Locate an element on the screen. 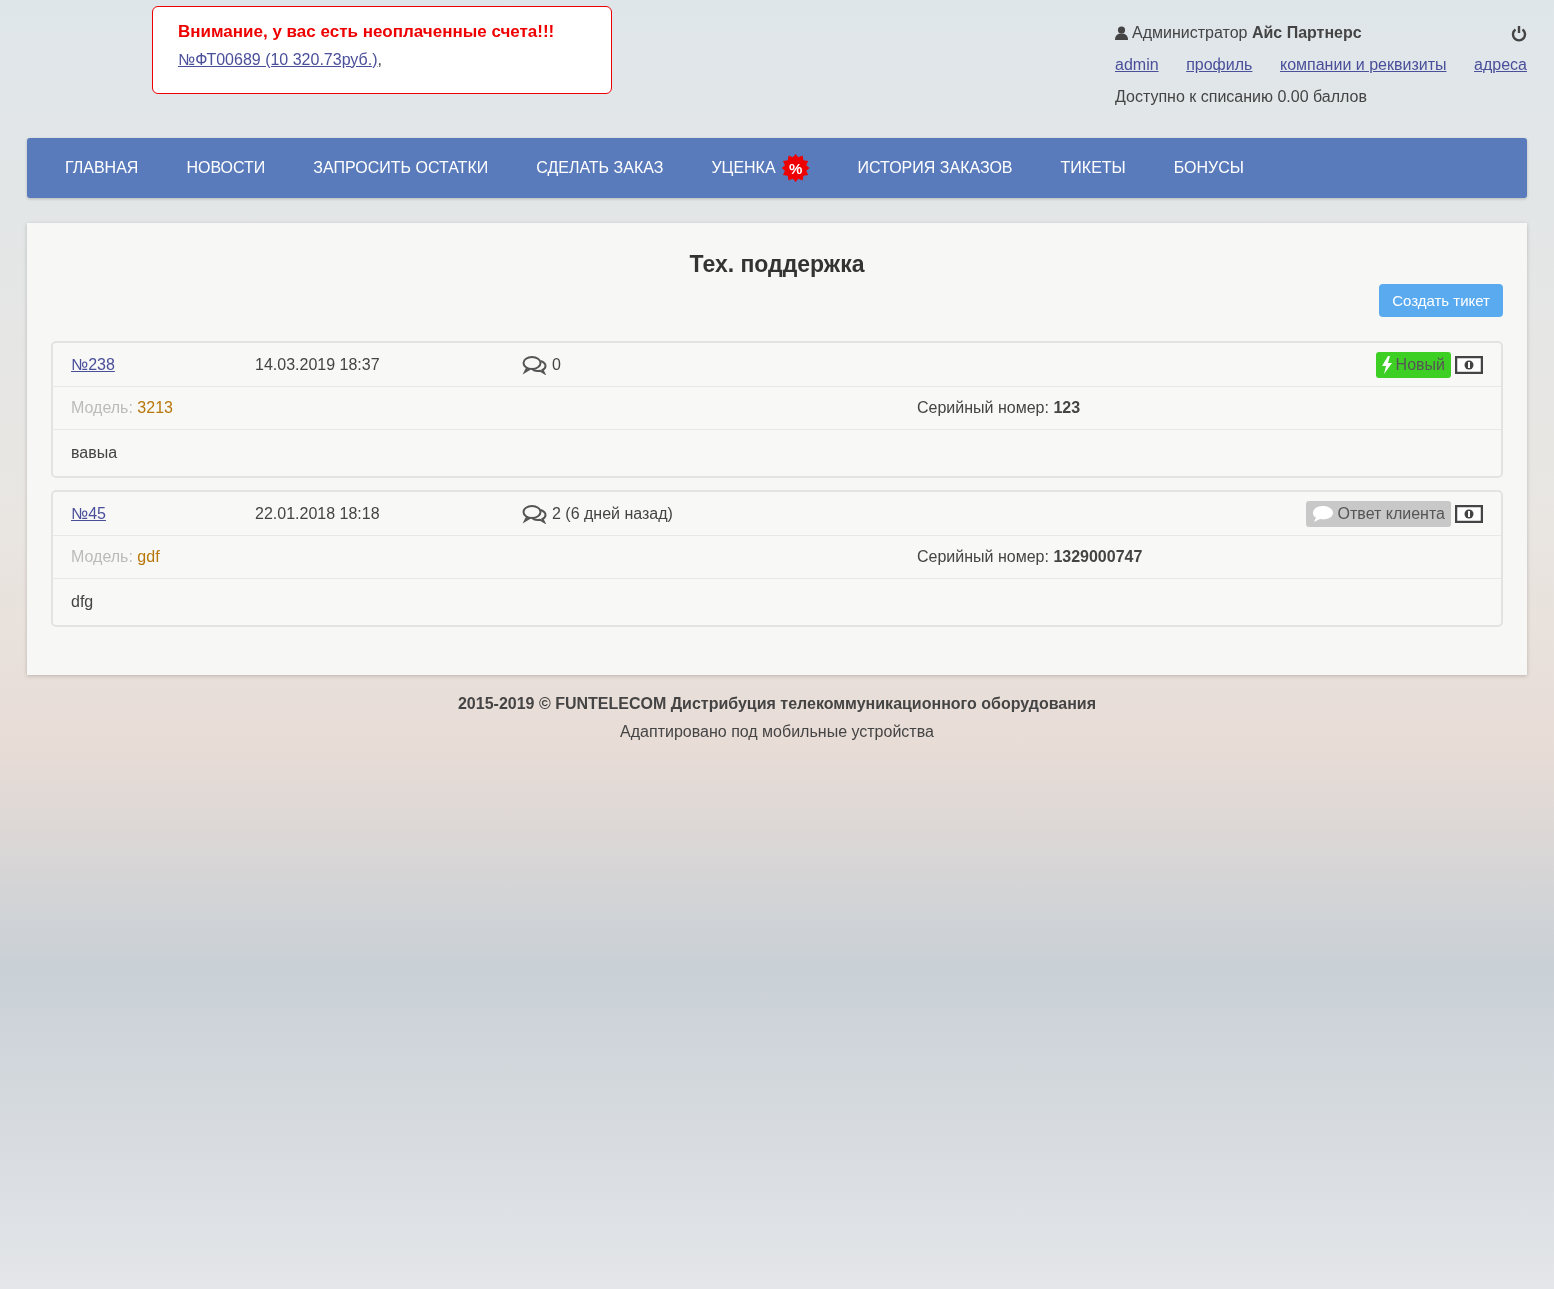 The width and height of the screenshot is (1554, 1289). ticket-text: dfg is located at coordinates (82, 602).